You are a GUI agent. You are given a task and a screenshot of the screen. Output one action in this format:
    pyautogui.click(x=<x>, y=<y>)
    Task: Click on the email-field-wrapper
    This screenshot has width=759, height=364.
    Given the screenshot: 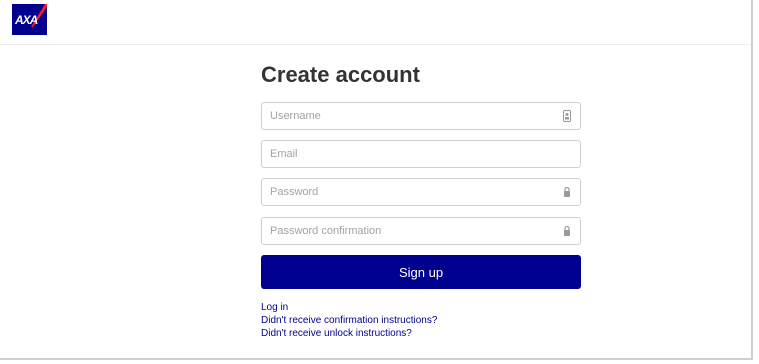 What is the action you would take?
    pyautogui.click(x=421, y=154)
    